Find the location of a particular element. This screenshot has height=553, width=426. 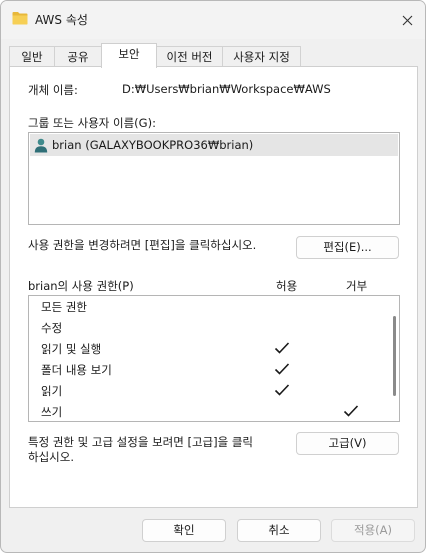

ok-button: 확인 is located at coordinates (184, 530).